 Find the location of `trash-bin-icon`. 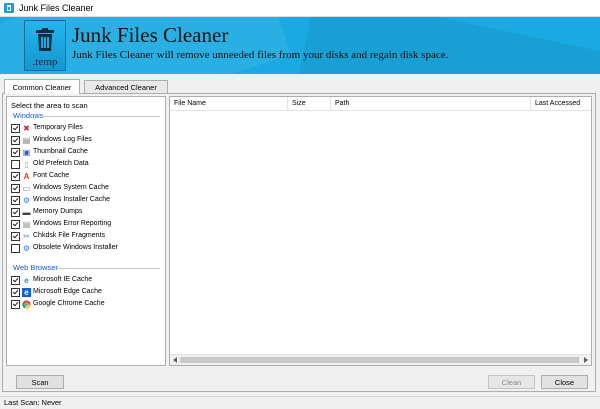

trash-bin-icon is located at coordinates (45, 39).